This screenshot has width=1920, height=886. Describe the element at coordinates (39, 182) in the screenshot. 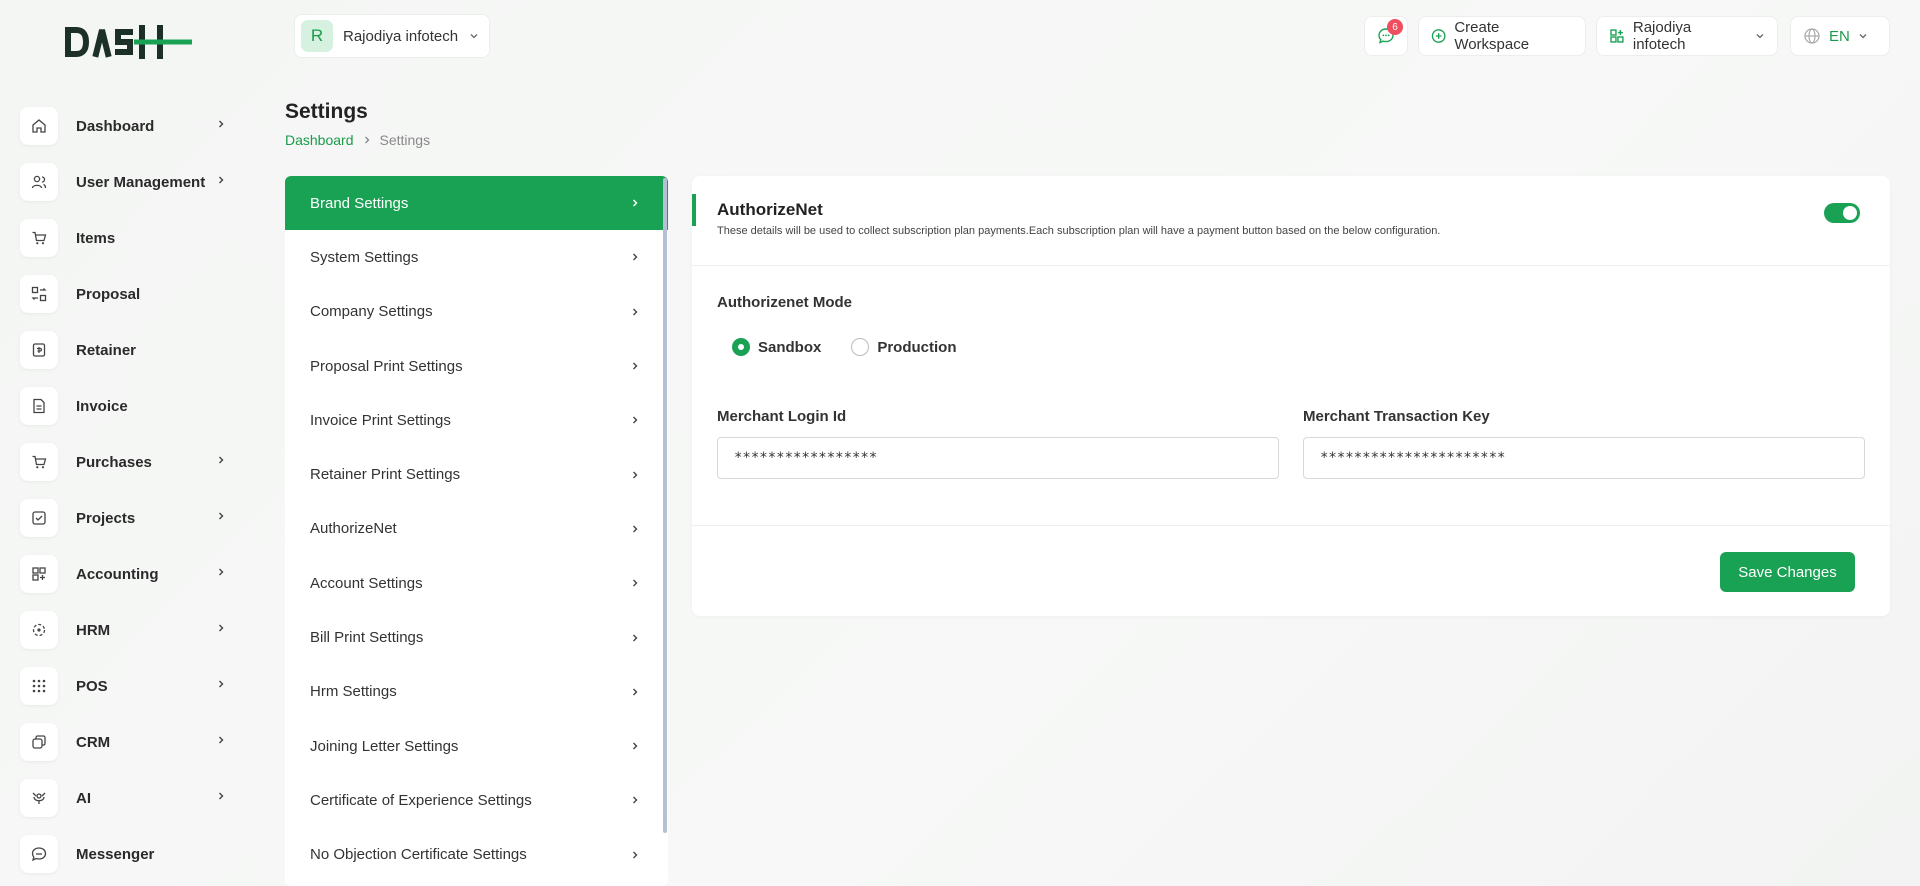

I see `users-icon` at that location.